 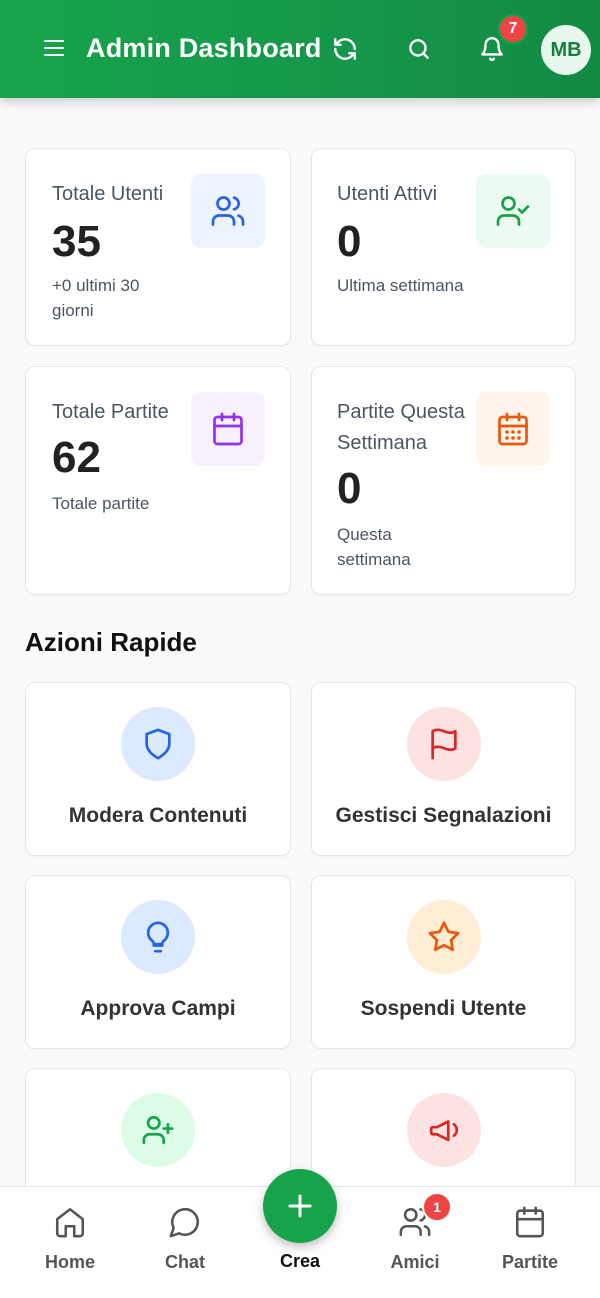 What do you see at coordinates (400, 285) in the screenshot?
I see `stat-sub: Ultima settimana` at bounding box center [400, 285].